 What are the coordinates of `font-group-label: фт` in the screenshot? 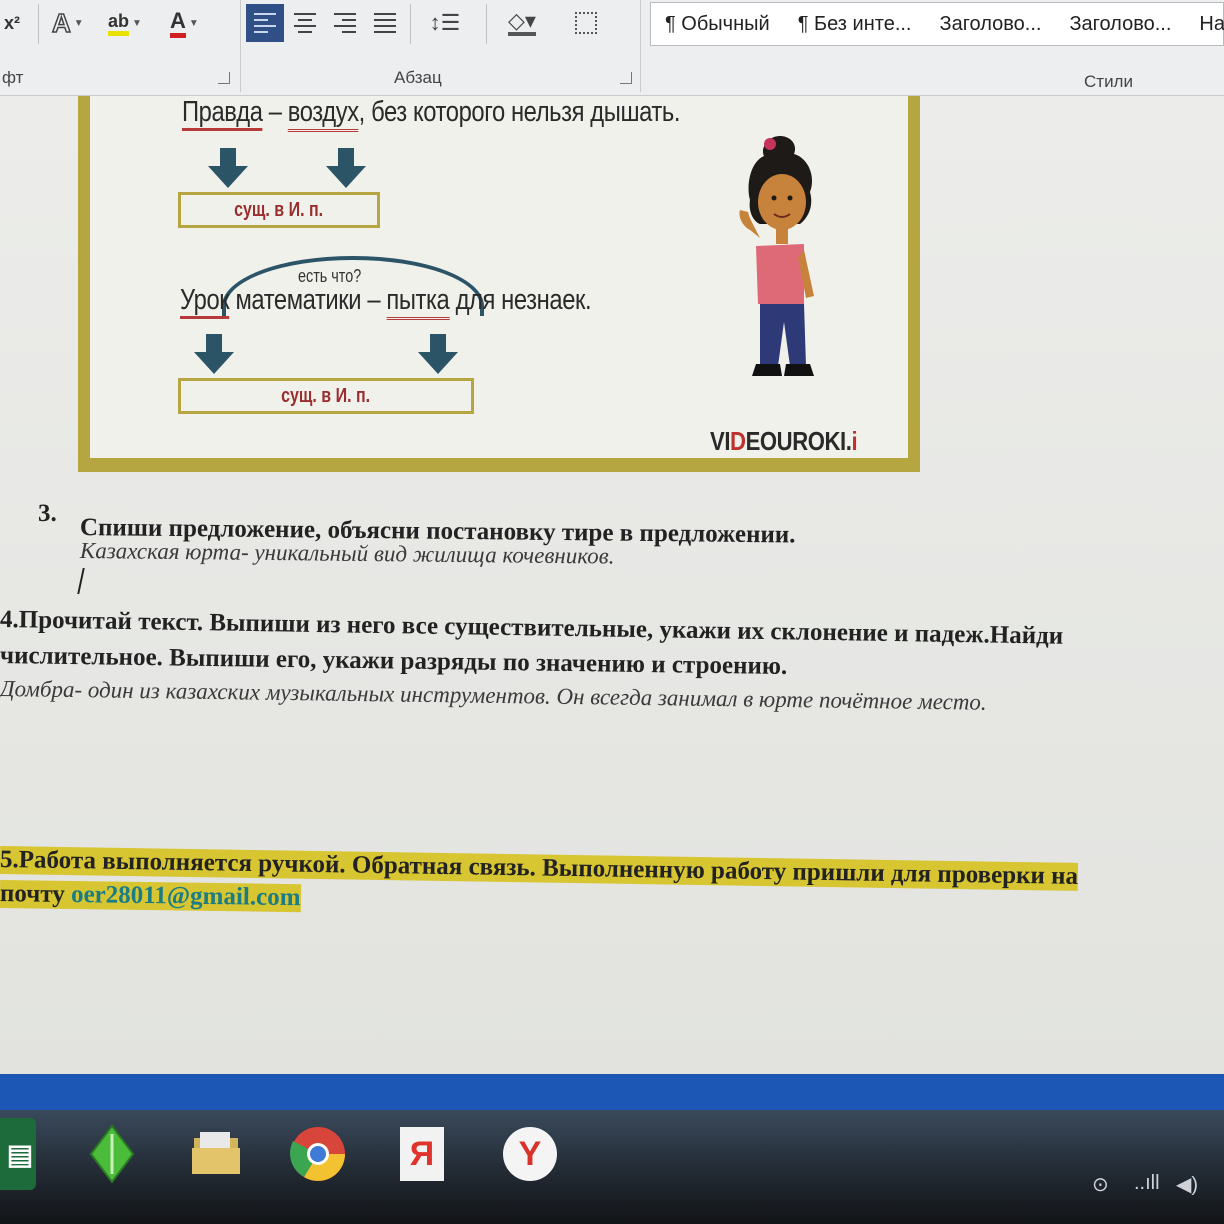 It's located at (13, 77).